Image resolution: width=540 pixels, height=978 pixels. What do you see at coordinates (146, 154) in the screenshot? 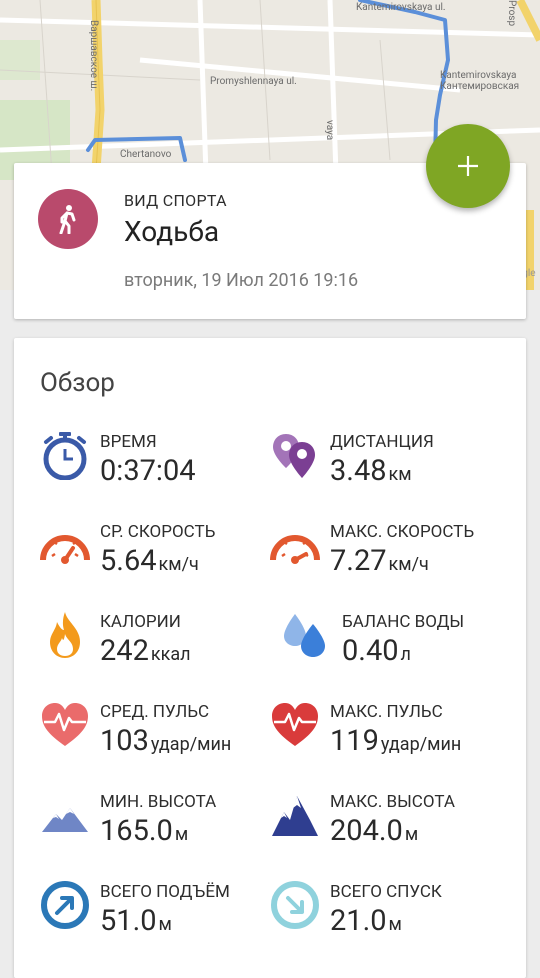
I see `map-label-district: Chertanovo` at bounding box center [146, 154].